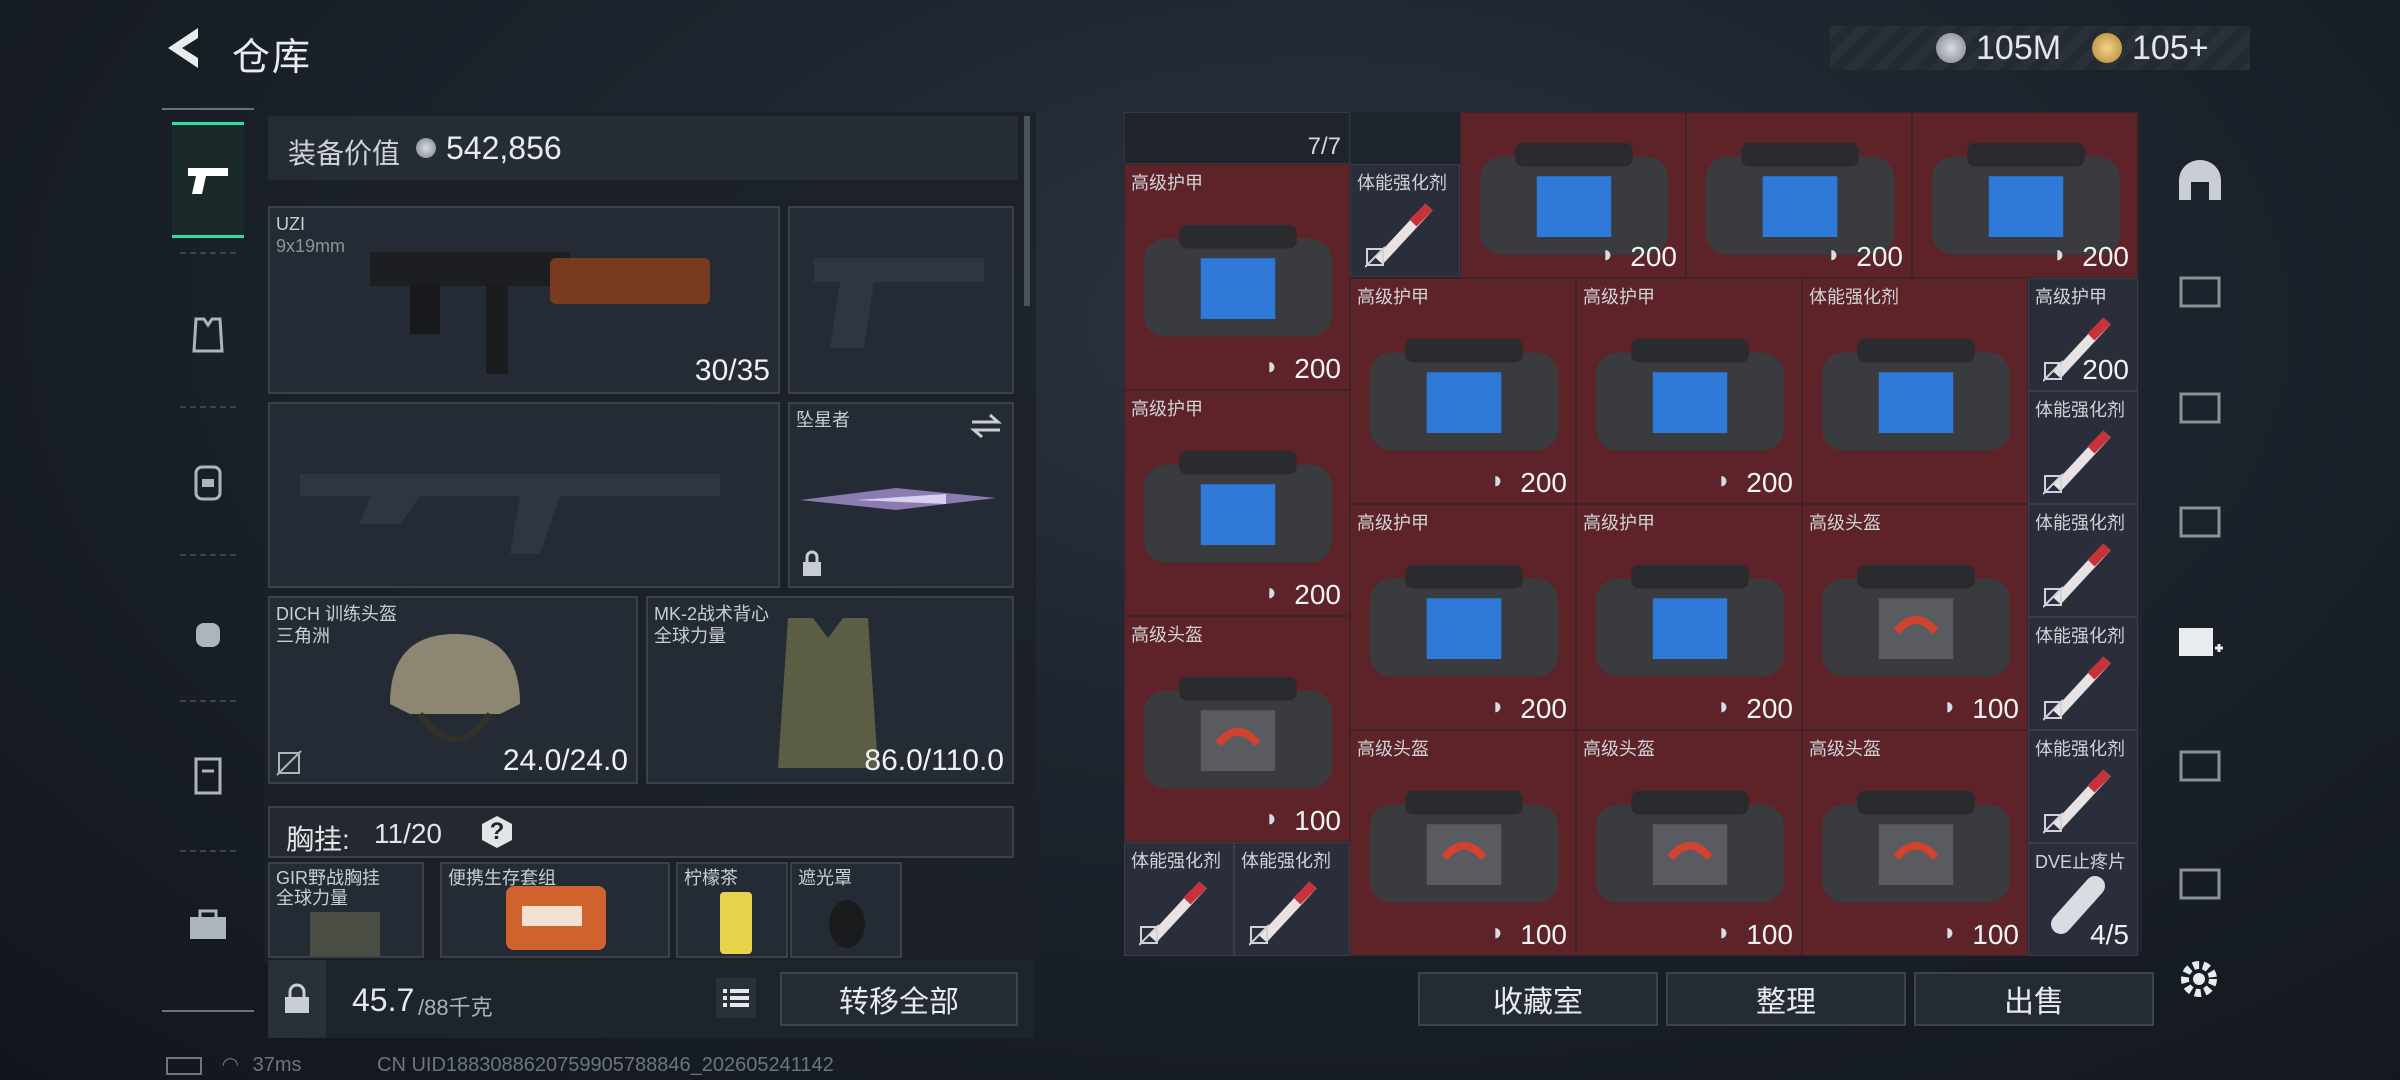 The image size is (2400, 1080). Describe the element at coordinates (2199, 979) in the screenshot. I see `settings-gear-icon` at that location.